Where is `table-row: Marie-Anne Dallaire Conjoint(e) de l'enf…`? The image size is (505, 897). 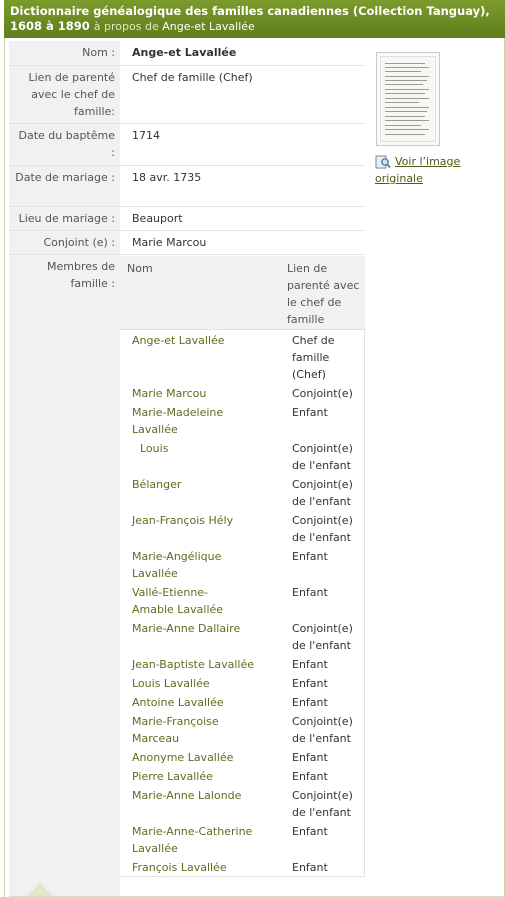 table-row: Marie-Anne Dallaire Conjoint(e) de l'enf… is located at coordinates (242, 636).